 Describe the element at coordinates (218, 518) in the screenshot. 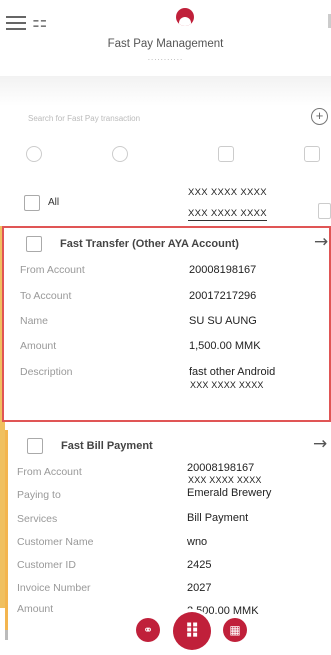

I see `row-value: Bill Payment` at that location.